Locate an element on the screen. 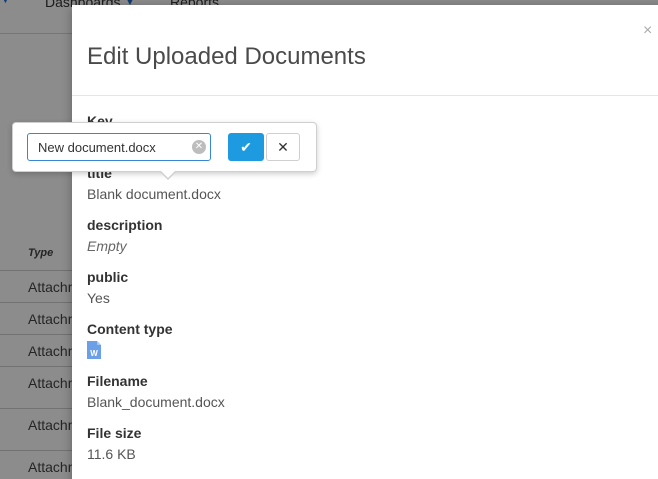 Image resolution: width=658 pixels, height=479 pixels. field-label-content-type: Content type is located at coordinates (130, 329).